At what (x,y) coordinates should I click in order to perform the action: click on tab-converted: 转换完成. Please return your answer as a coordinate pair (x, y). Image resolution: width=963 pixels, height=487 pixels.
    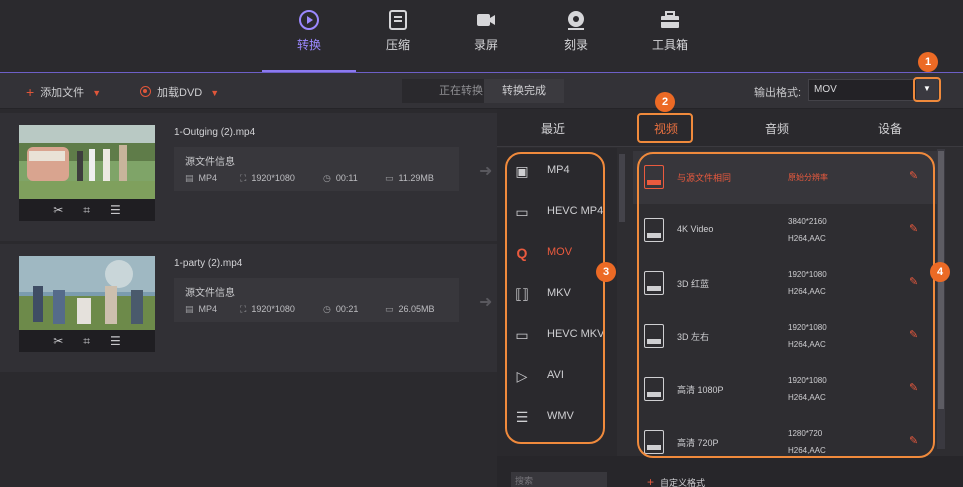
    Looking at the image, I should click on (524, 91).